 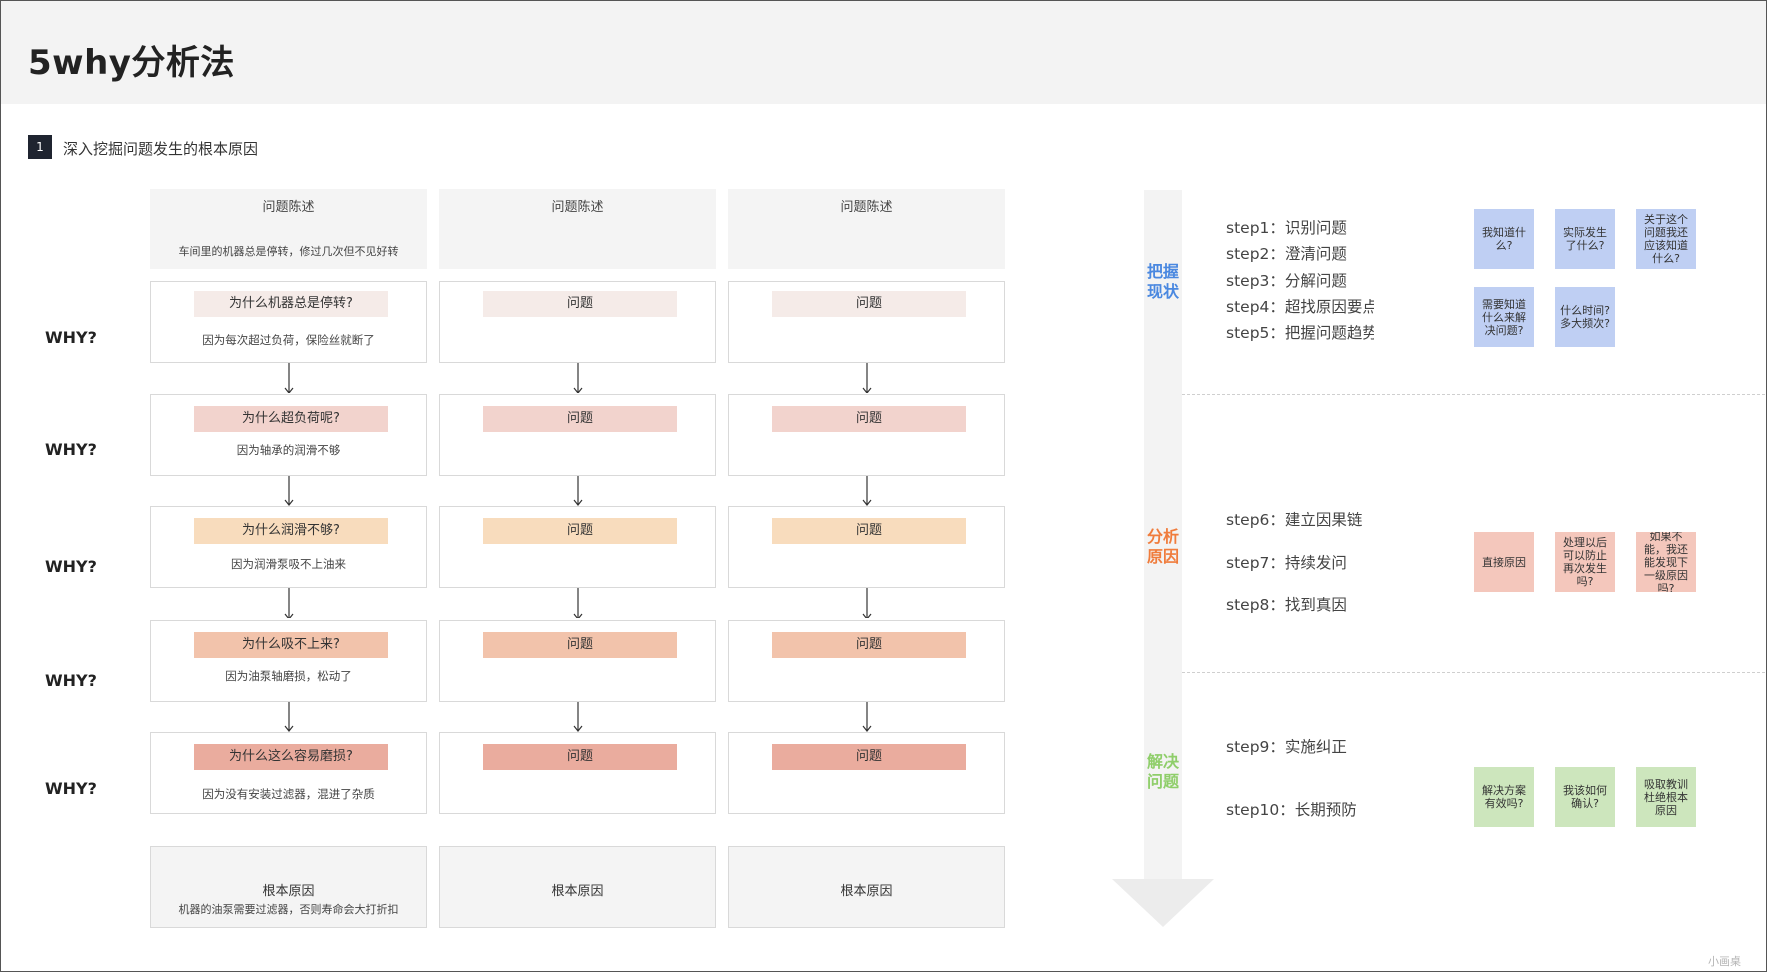 I want to click on process-flow-arrow-head, so click(x=1163, y=903).